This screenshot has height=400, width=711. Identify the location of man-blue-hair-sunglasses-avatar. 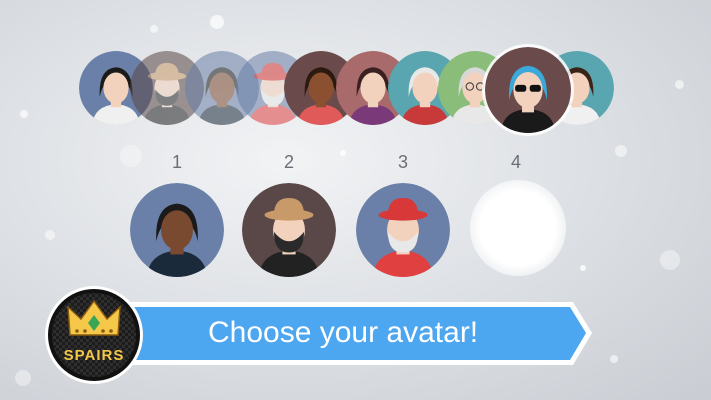
(528, 90).